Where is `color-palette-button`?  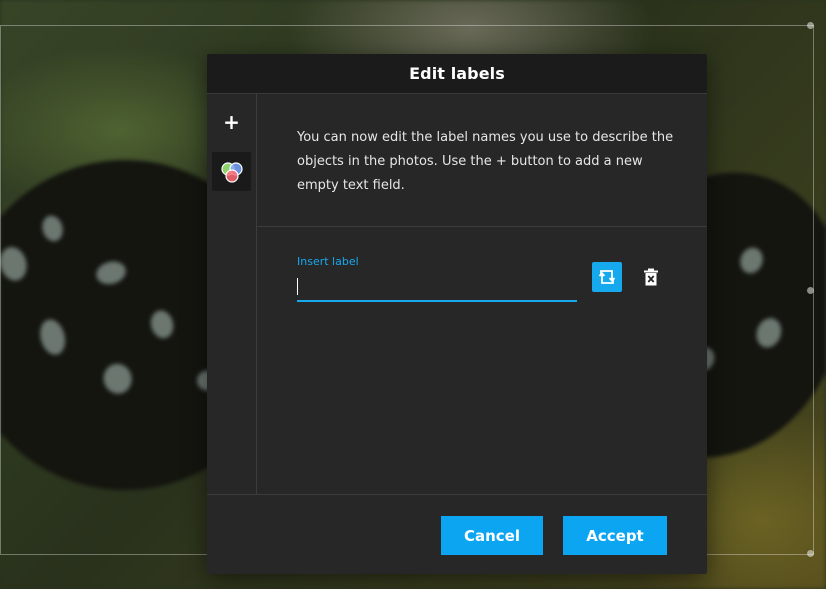 color-palette-button is located at coordinates (231, 171).